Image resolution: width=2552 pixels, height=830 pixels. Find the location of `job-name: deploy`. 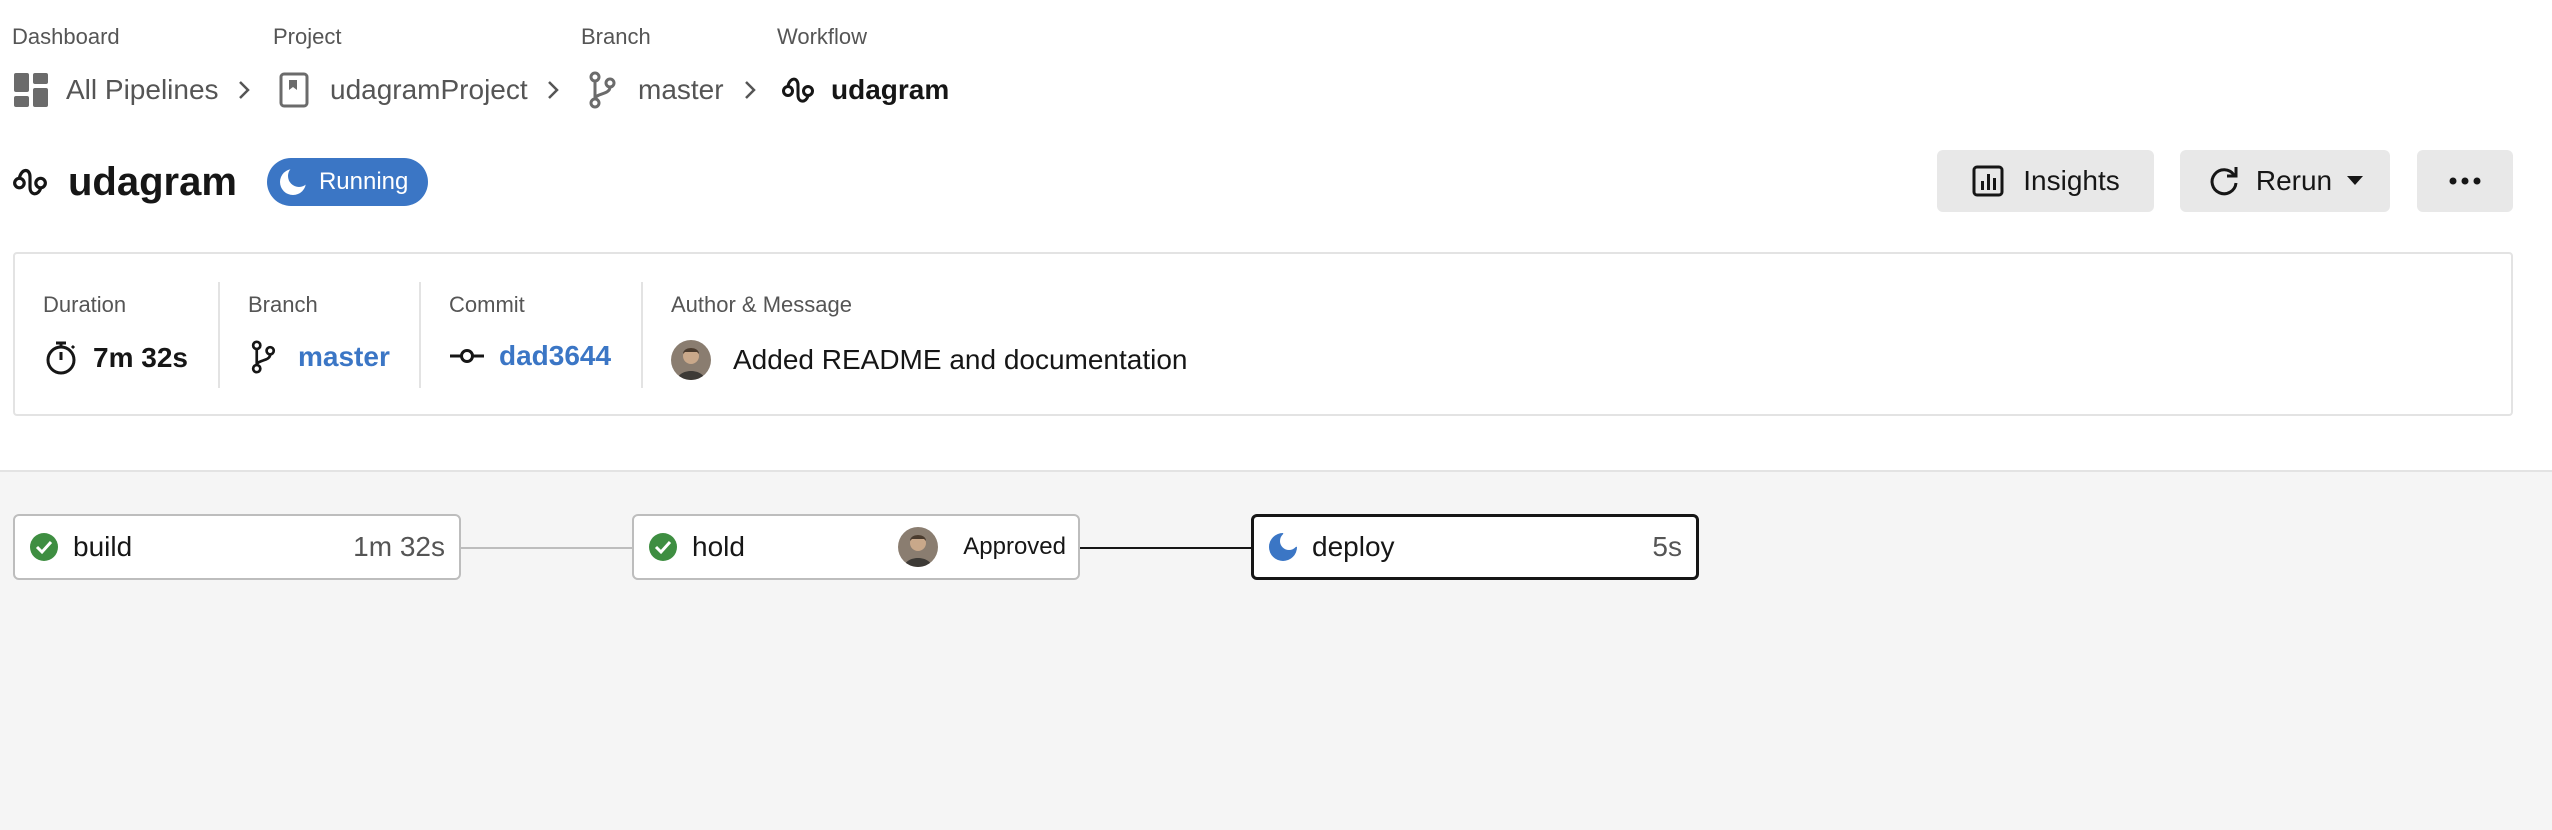

job-name: deploy is located at coordinates (1353, 546).